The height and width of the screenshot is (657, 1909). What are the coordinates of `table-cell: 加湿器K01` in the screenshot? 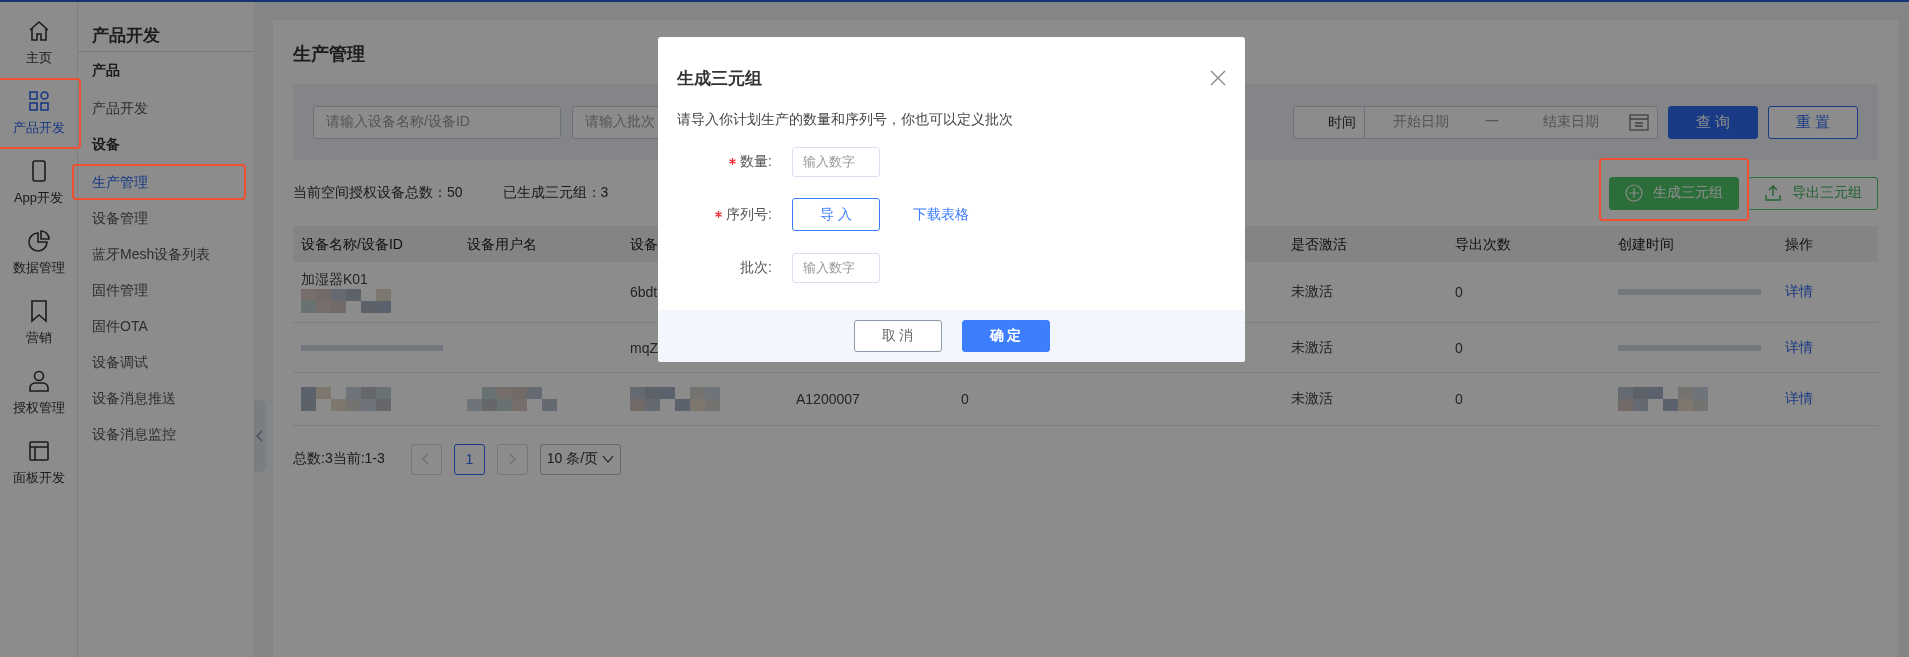 It's located at (334, 280).